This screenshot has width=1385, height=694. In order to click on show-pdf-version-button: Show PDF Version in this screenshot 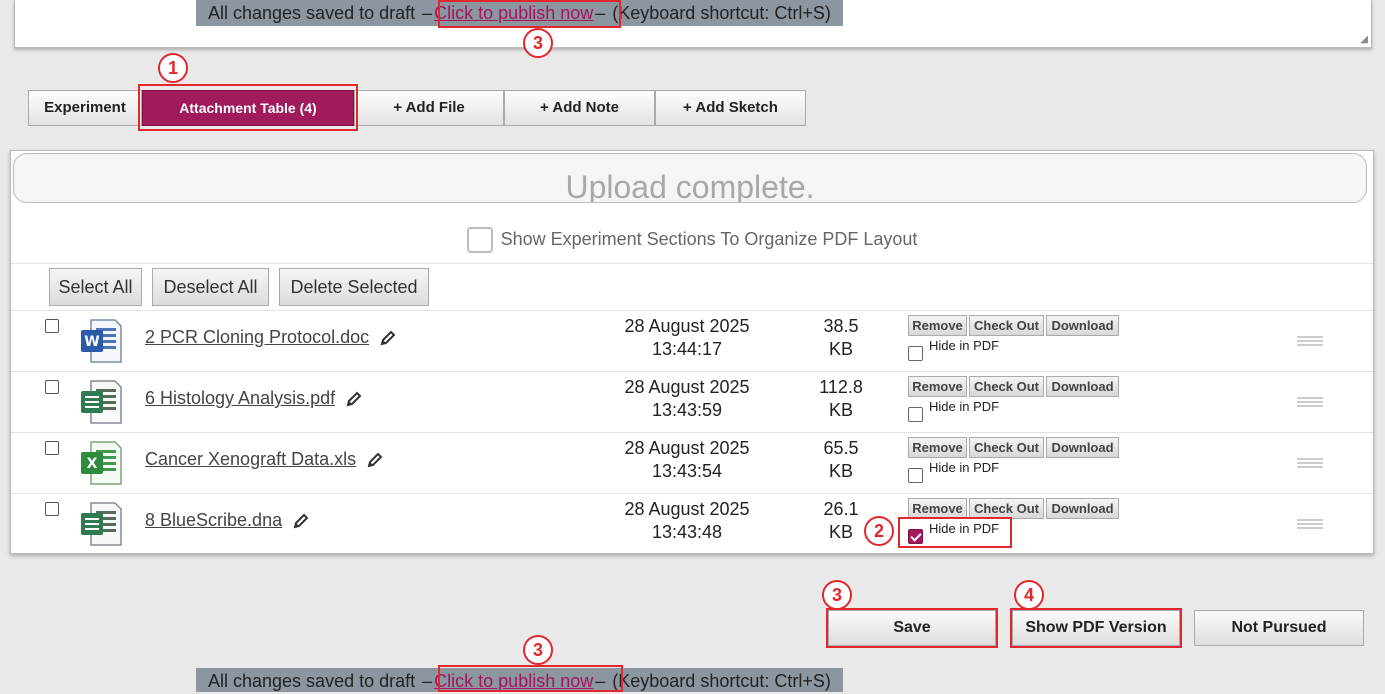, I will do `click(1096, 628)`.